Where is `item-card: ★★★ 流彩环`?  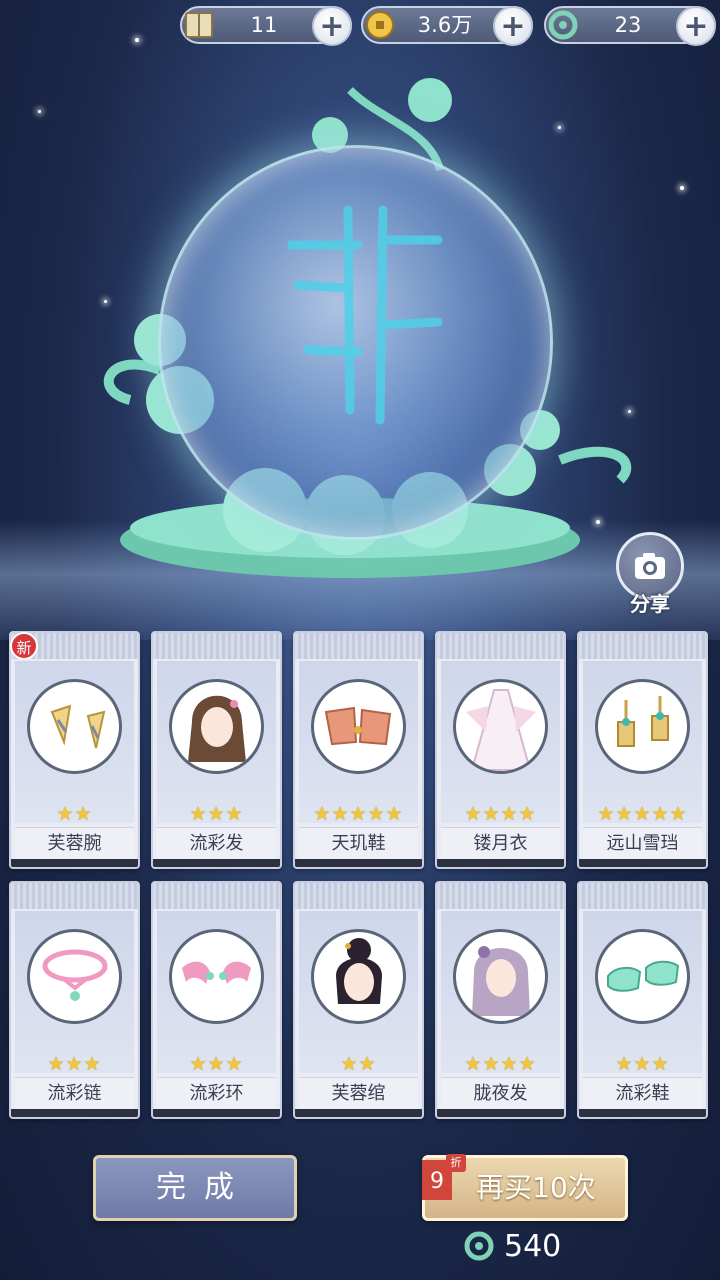
item-card: ★★★ 流彩环 is located at coordinates (216, 1000).